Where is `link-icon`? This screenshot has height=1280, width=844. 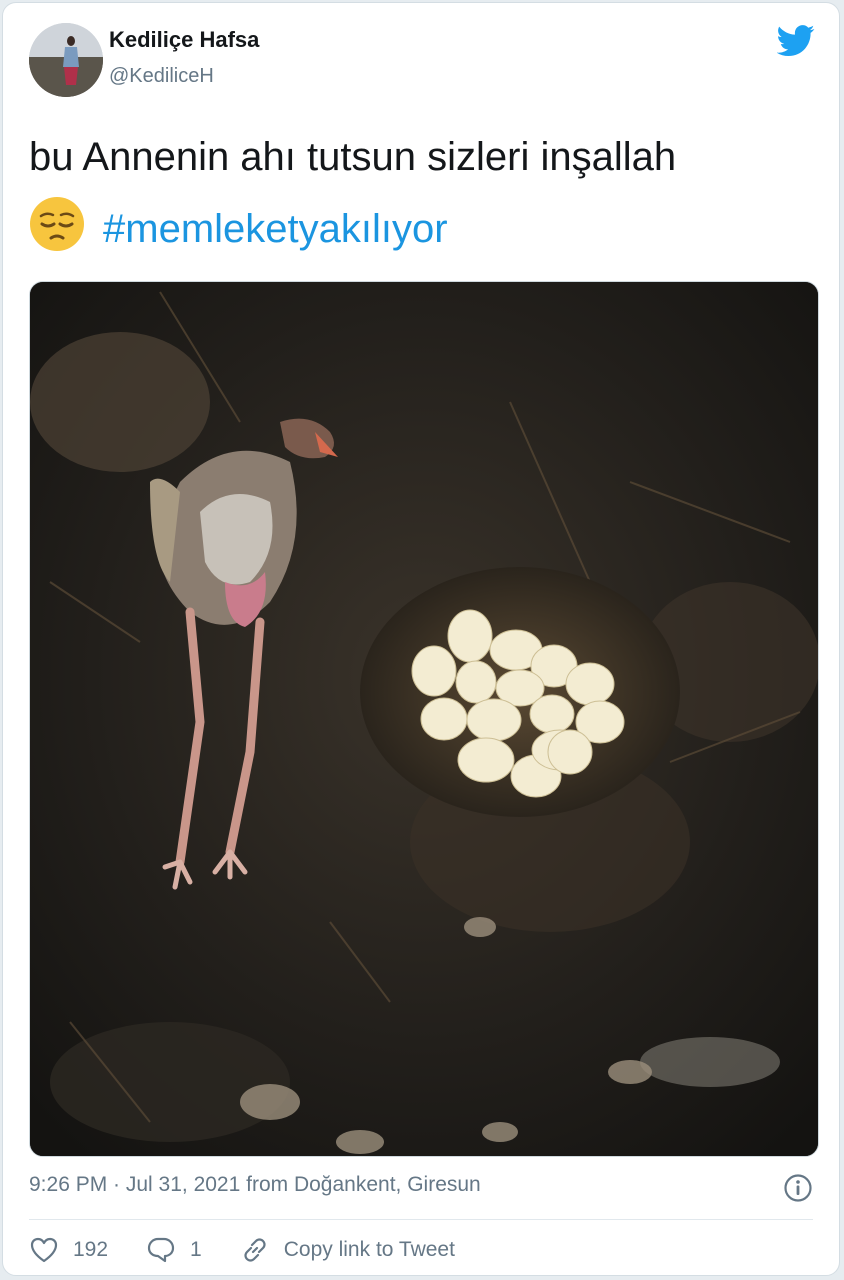 link-icon is located at coordinates (255, 1250).